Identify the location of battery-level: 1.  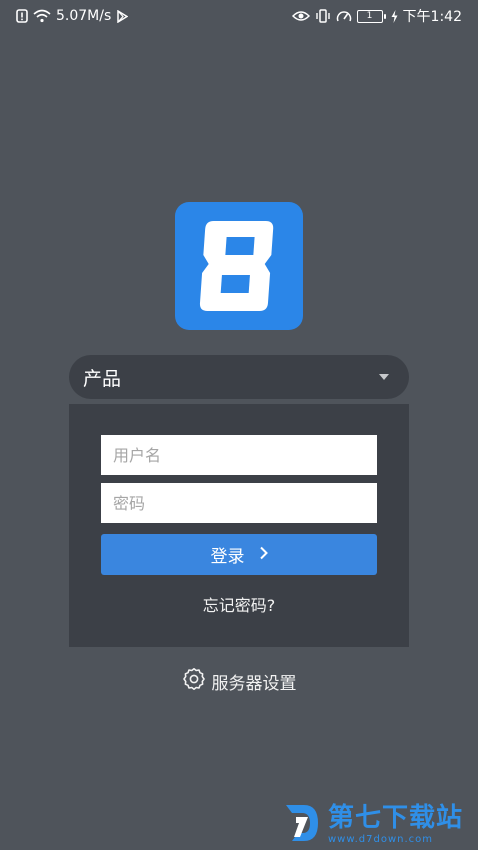
(369, 15).